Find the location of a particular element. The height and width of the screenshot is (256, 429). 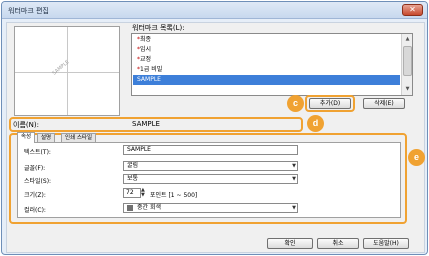

close-icon: ✕ is located at coordinates (412, 9).